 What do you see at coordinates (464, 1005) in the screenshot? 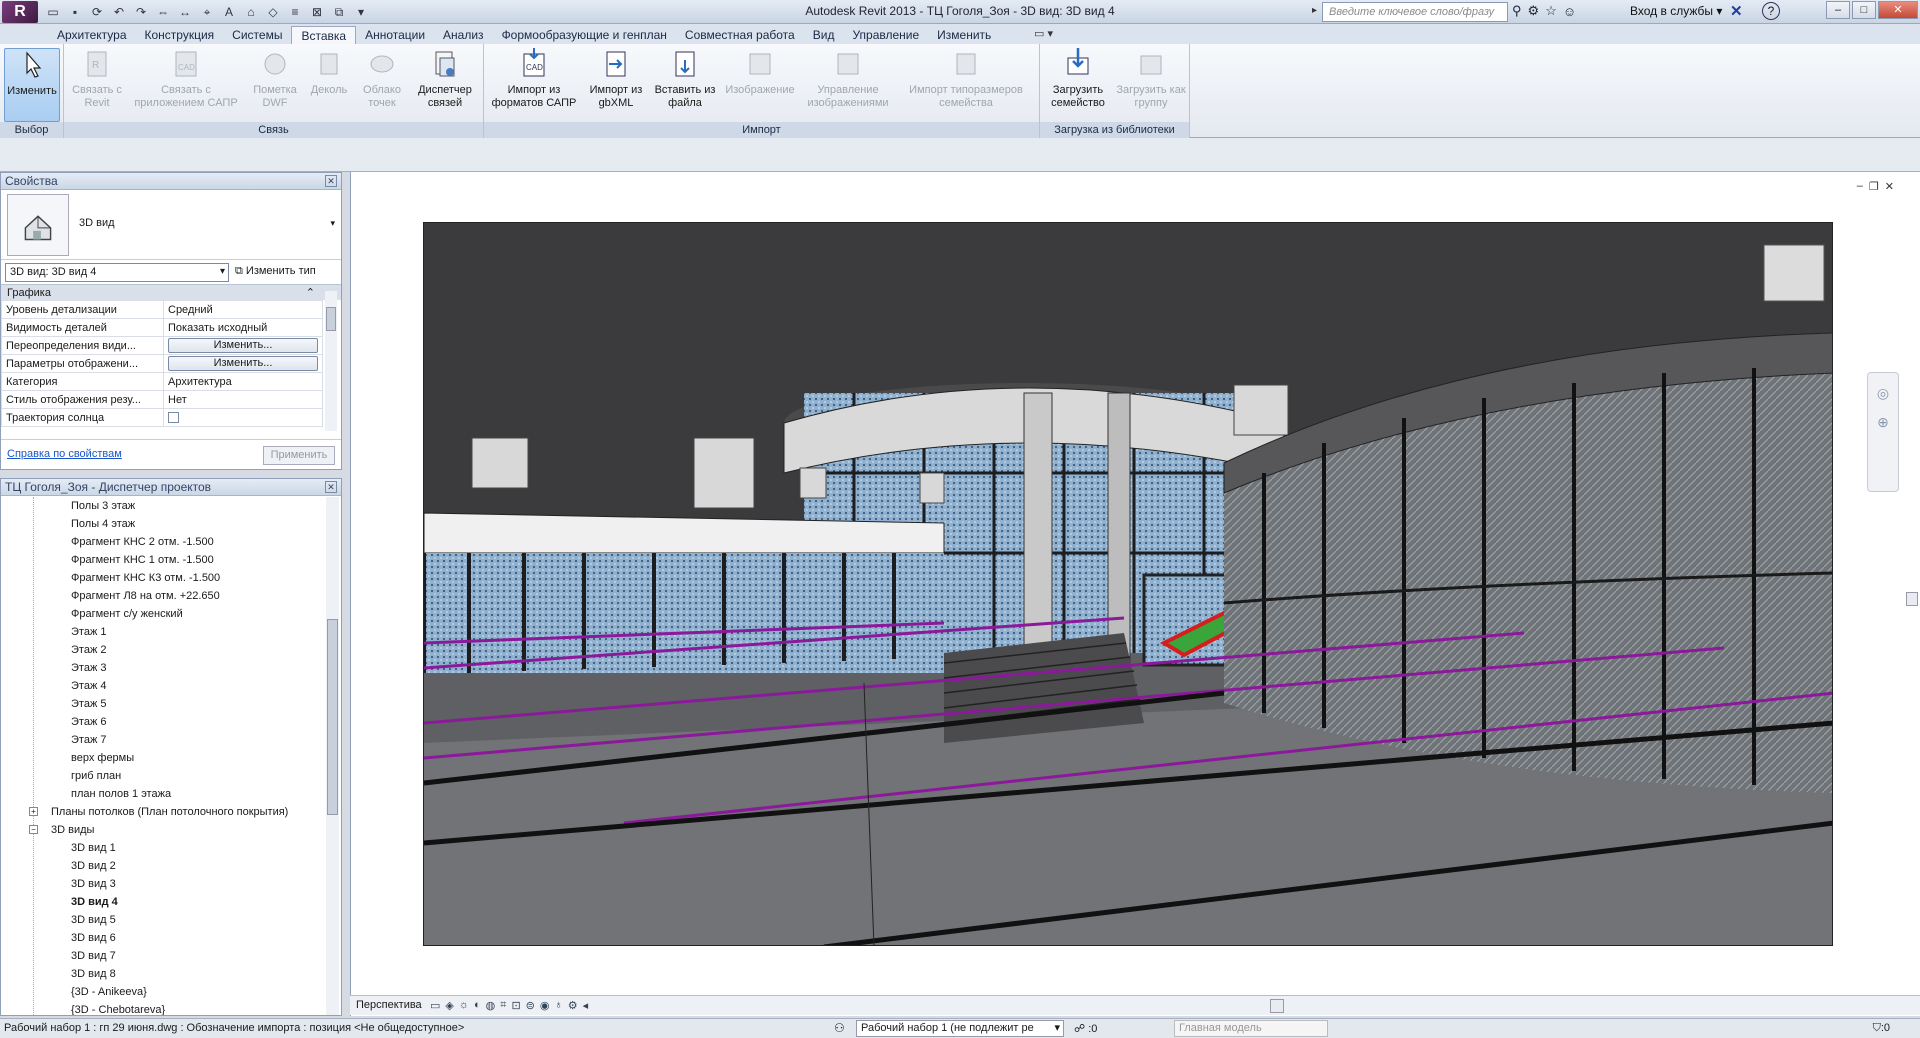
I see `sun-path-icon: ☼` at bounding box center [464, 1005].